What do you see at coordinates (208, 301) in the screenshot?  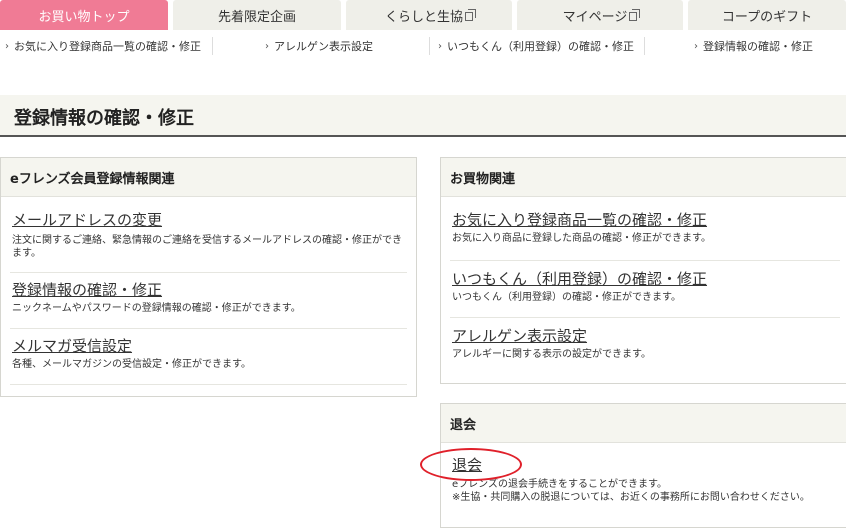 I see `list-item: 登録情報の確認・修正 ニックネームやパスワードの登録情報の確認・修正ができます。` at bounding box center [208, 301].